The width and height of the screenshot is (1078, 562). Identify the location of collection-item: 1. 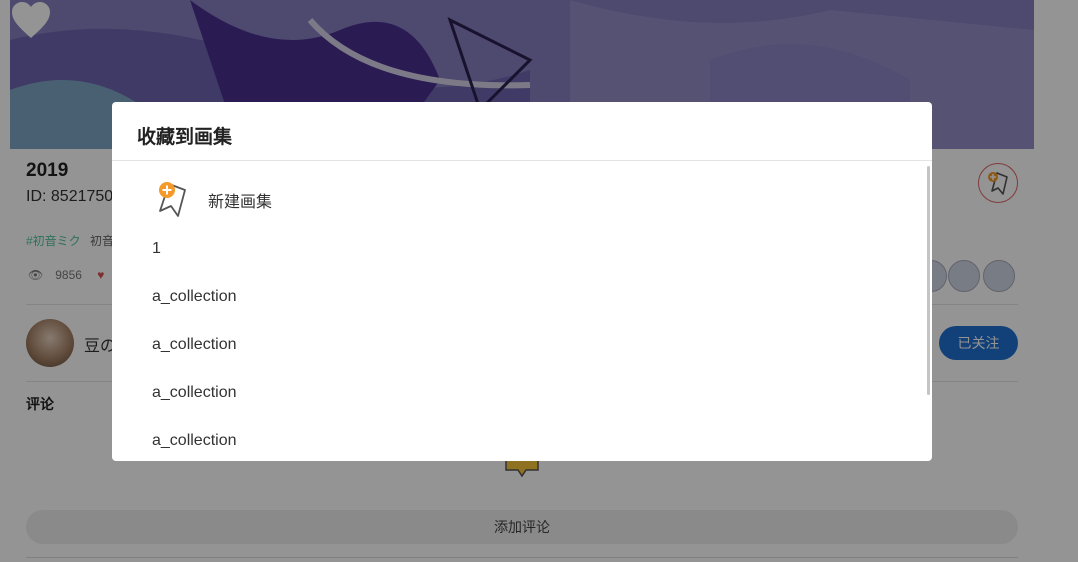
(156, 249).